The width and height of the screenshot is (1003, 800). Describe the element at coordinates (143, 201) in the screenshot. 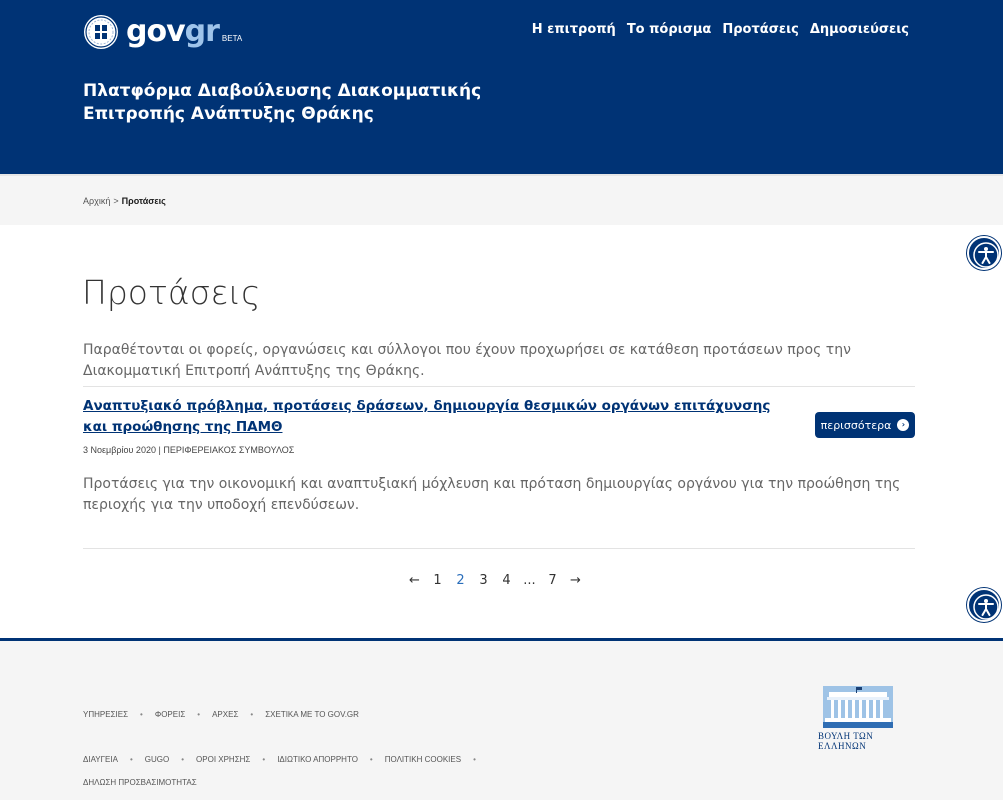

I see `breadcrumb-current: Προτάσεις` at that location.